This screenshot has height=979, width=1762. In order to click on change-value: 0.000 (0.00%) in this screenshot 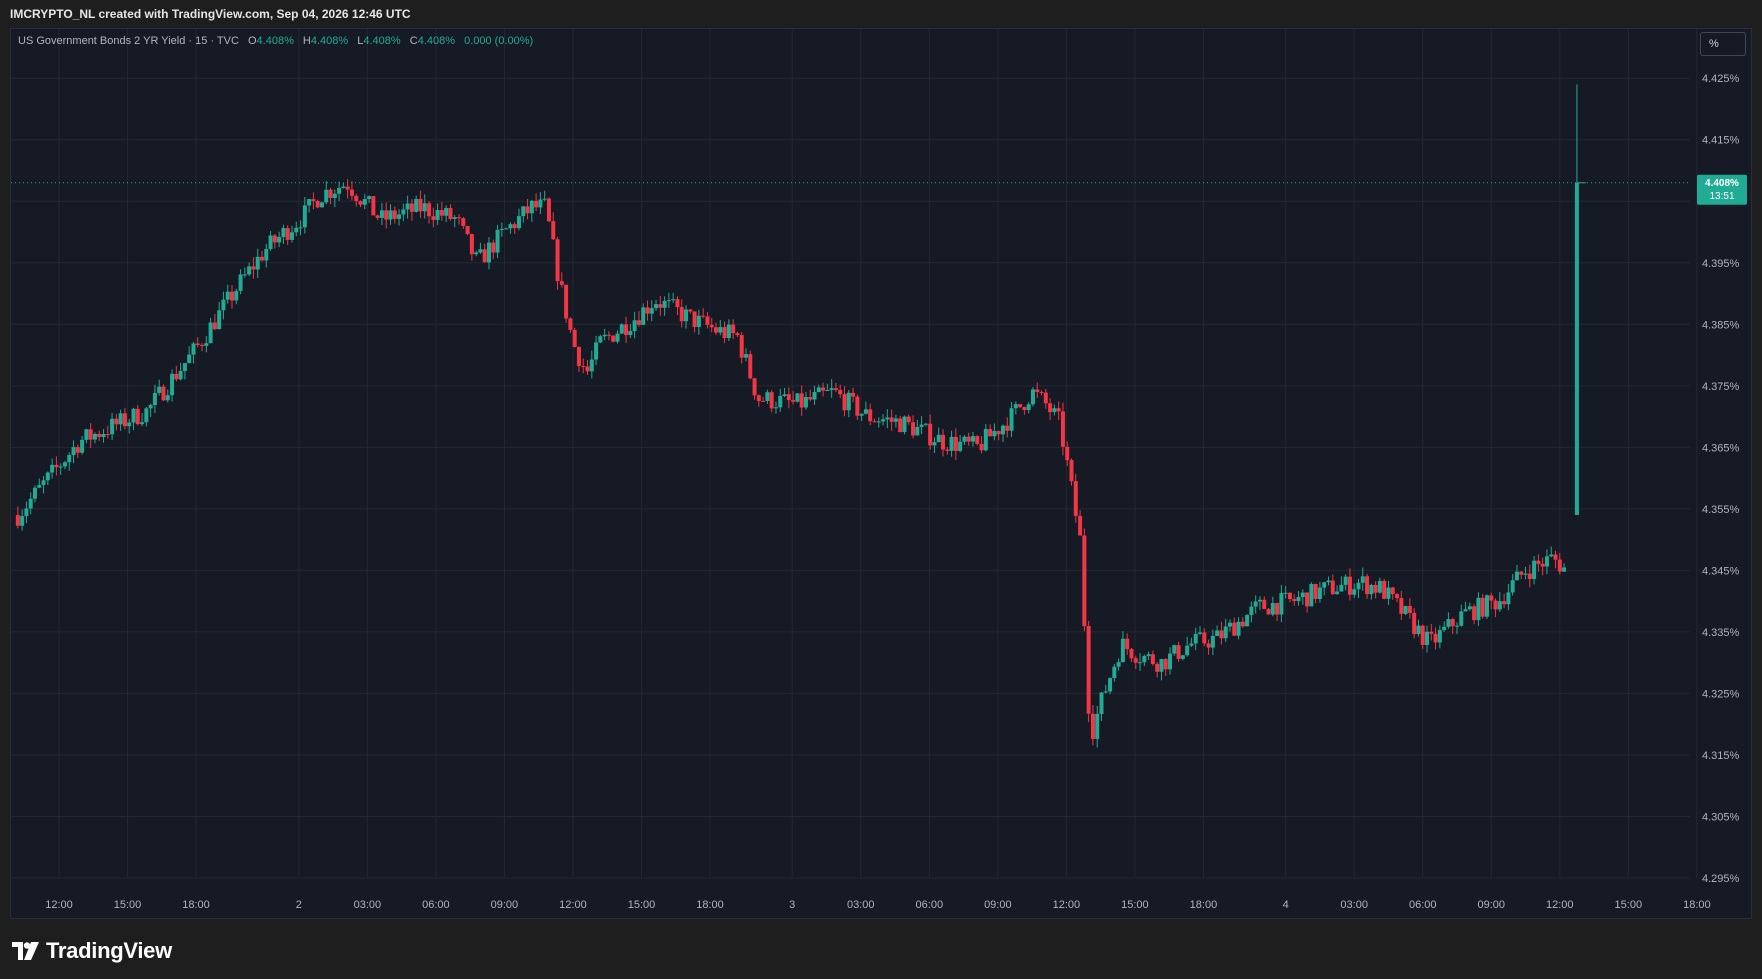, I will do `click(499, 41)`.